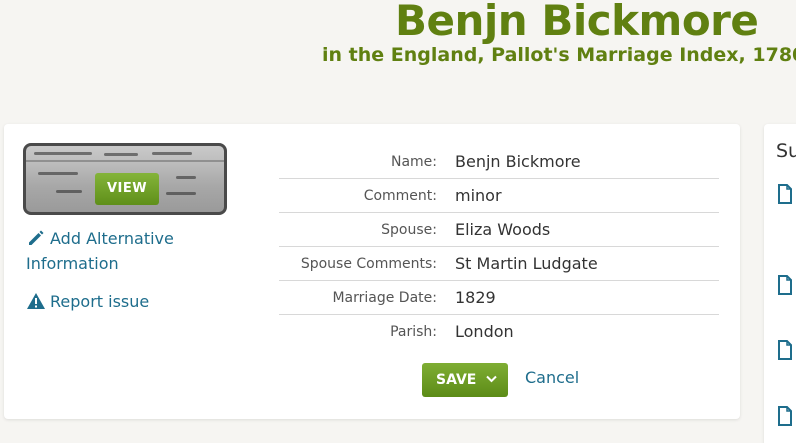  I want to click on field-value: London, so click(484, 331).